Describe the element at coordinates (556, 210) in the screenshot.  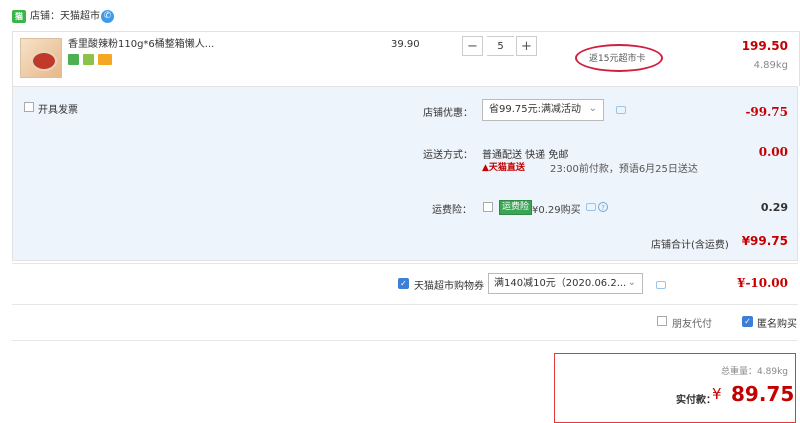
I see `insurance-price: ¥0.29购买` at that location.